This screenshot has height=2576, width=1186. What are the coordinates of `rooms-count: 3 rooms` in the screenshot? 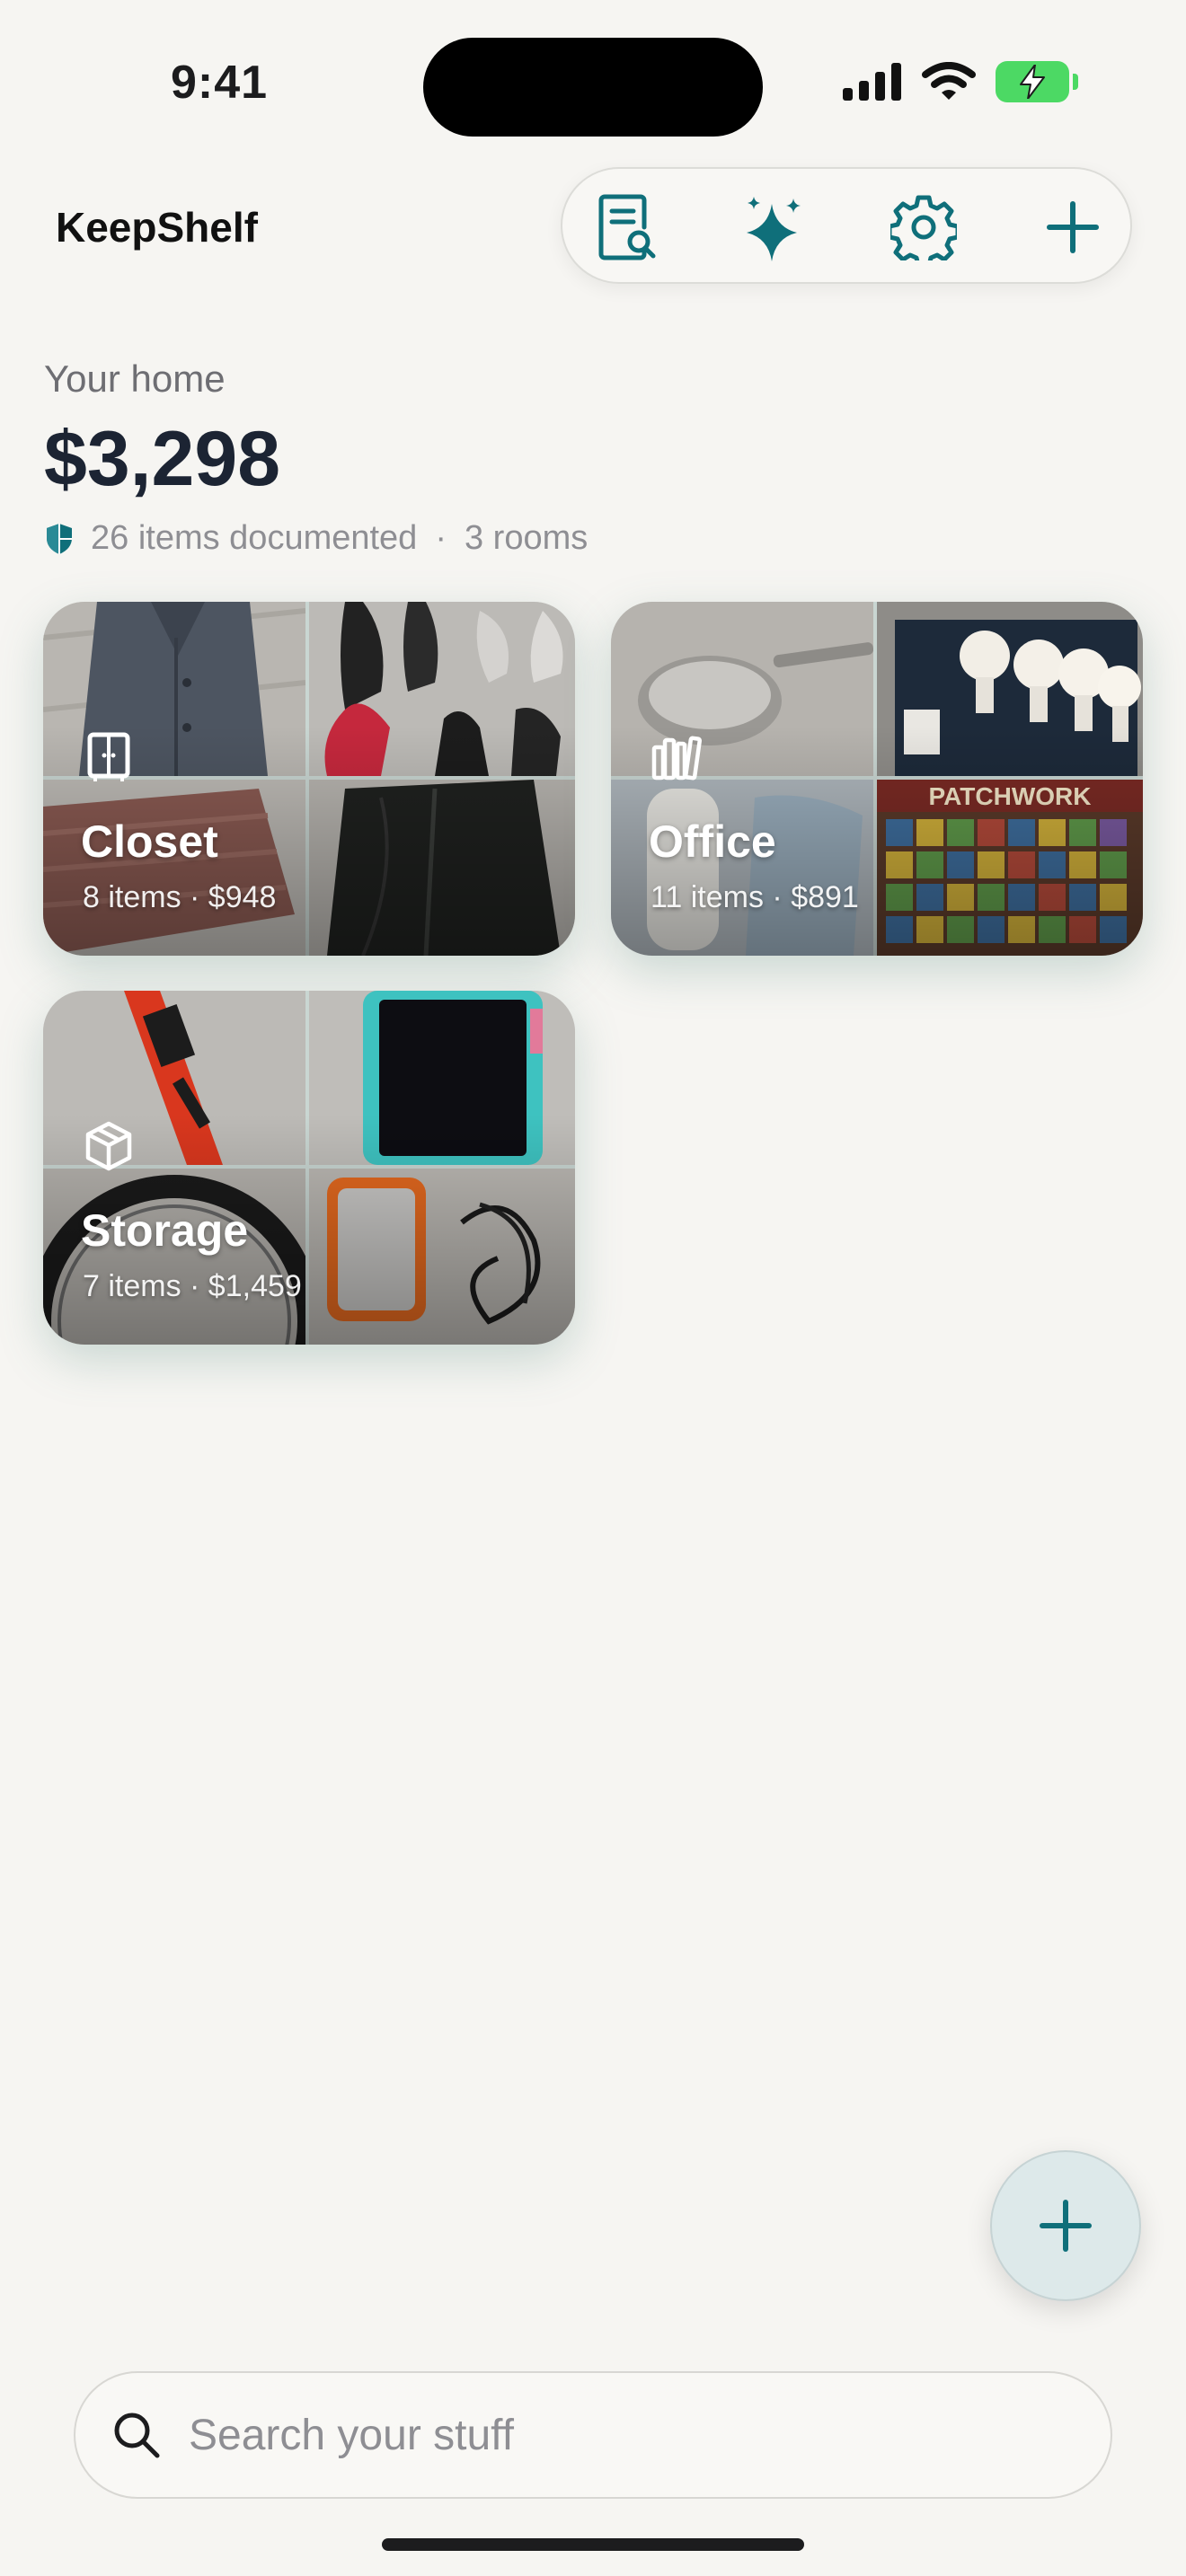 It's located at (526, 538).